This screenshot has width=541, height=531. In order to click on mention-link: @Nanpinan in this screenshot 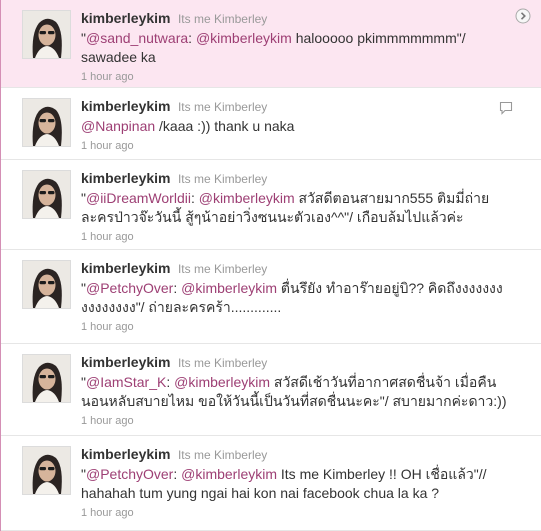, I will do `click(118, 126)`.